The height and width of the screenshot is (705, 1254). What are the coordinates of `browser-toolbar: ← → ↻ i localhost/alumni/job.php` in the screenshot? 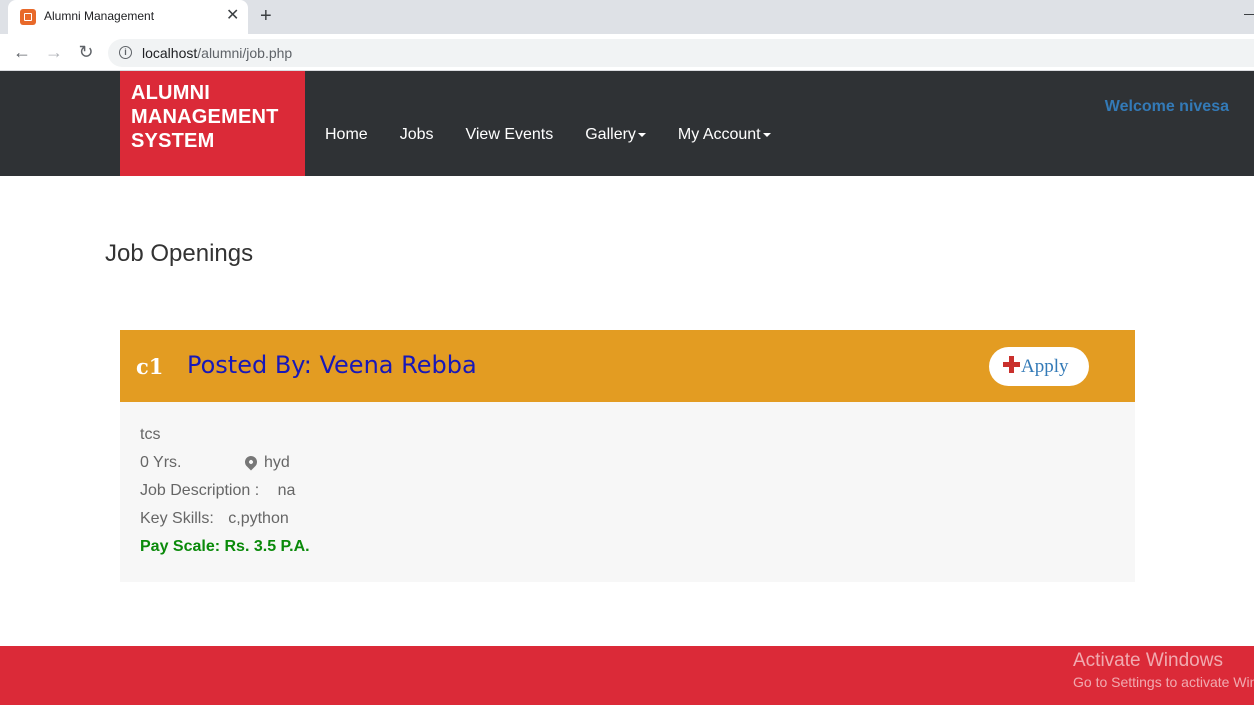 It's located at (627, 52).